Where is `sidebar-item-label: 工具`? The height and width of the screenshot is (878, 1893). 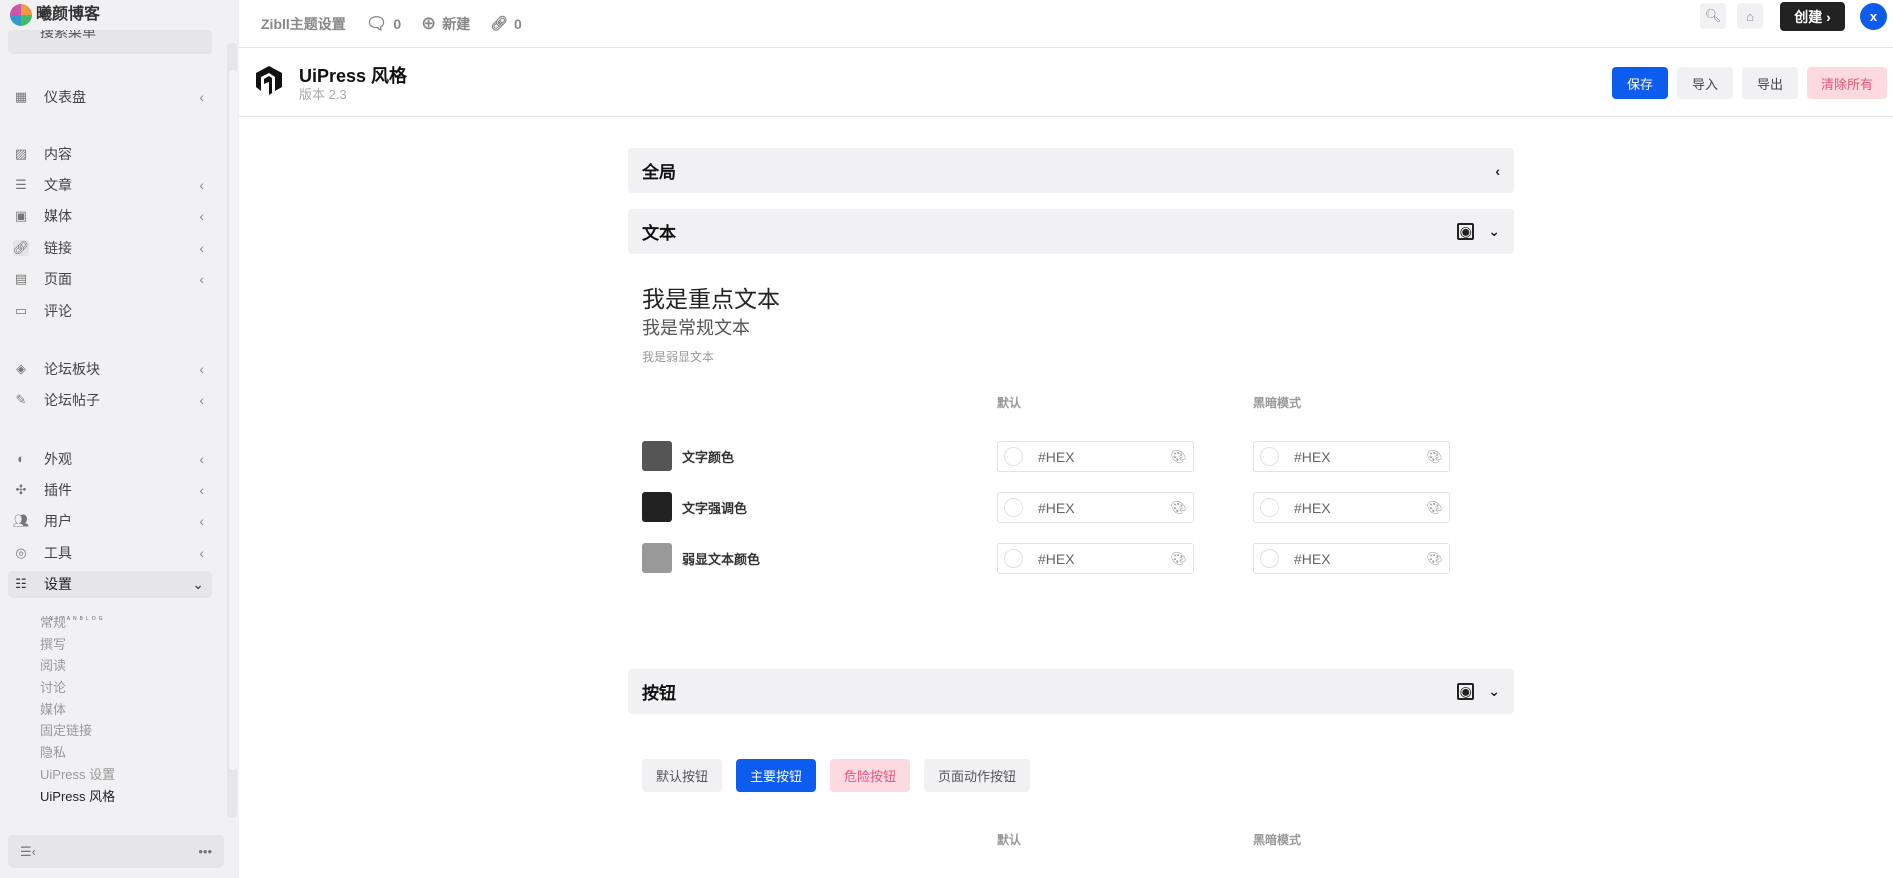 sidebar-item-label: 工具 is located at coordinates (58, 552).